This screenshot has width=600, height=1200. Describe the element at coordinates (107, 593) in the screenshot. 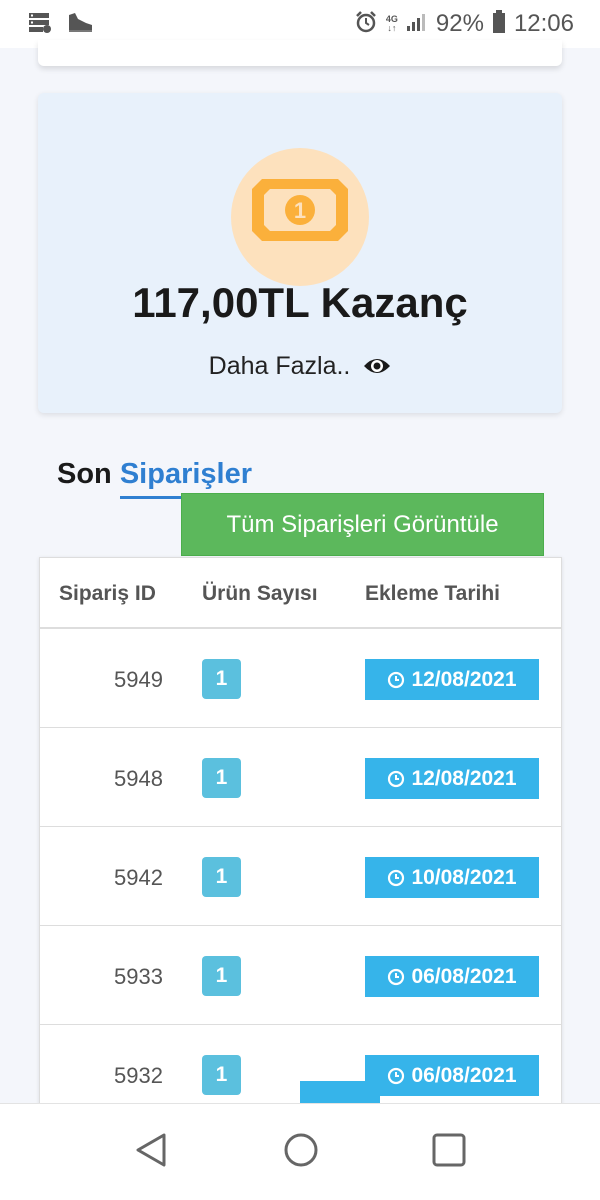

I see `column-header-order-id: Sipariş ID` at that location.